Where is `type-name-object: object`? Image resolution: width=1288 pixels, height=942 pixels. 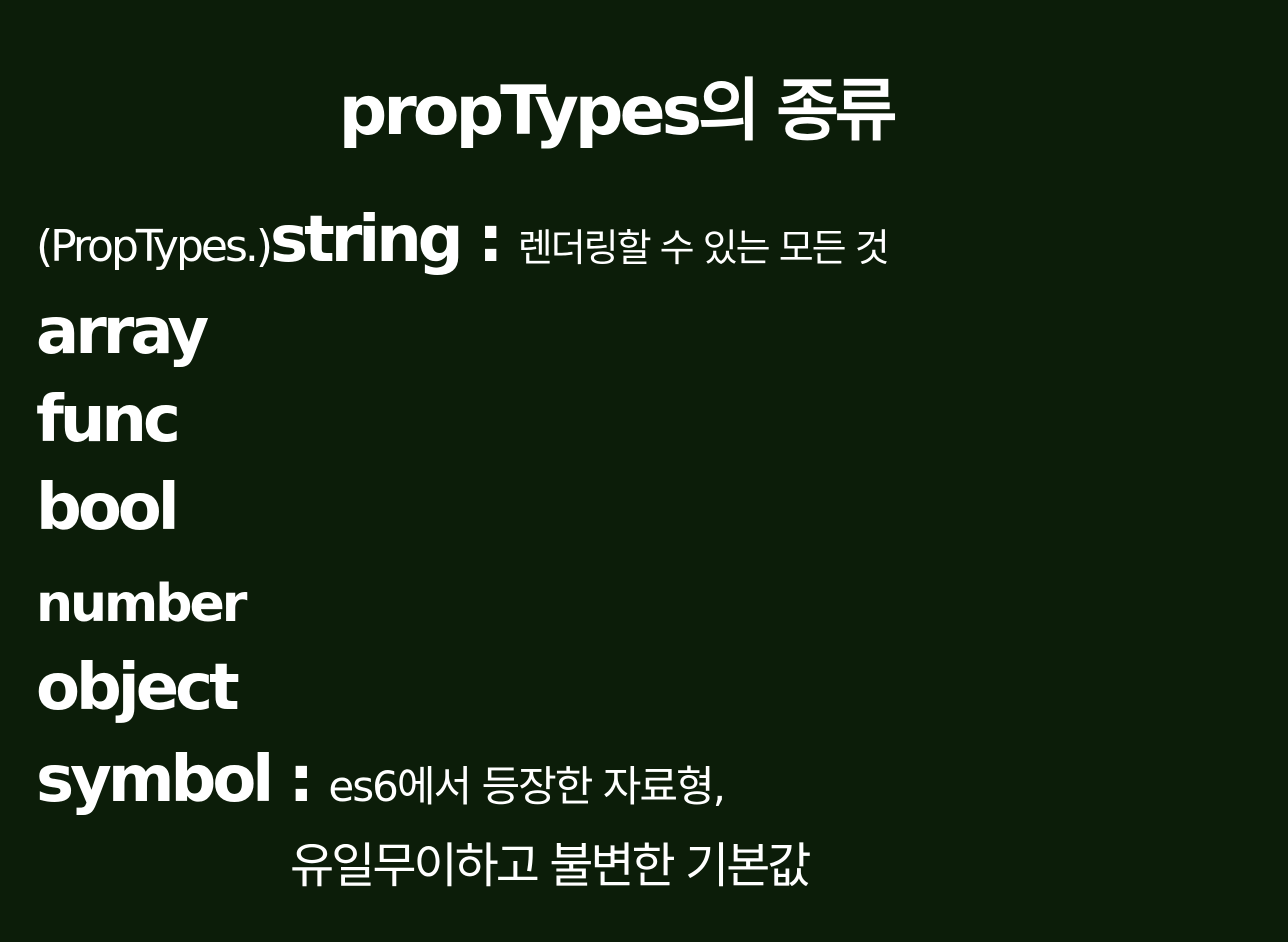
type-name-object: object is located at coordinates (138, 688).